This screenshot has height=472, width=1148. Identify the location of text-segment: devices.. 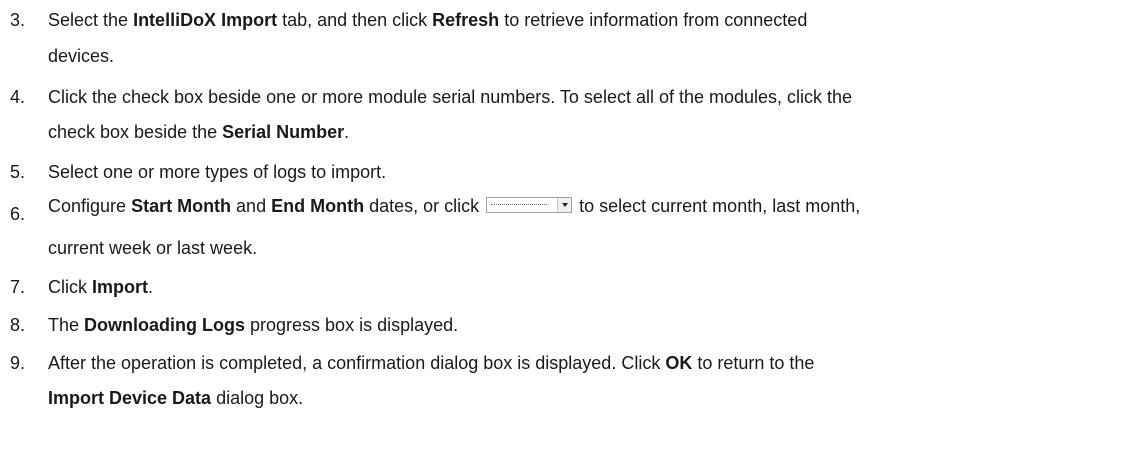
(81, 56).